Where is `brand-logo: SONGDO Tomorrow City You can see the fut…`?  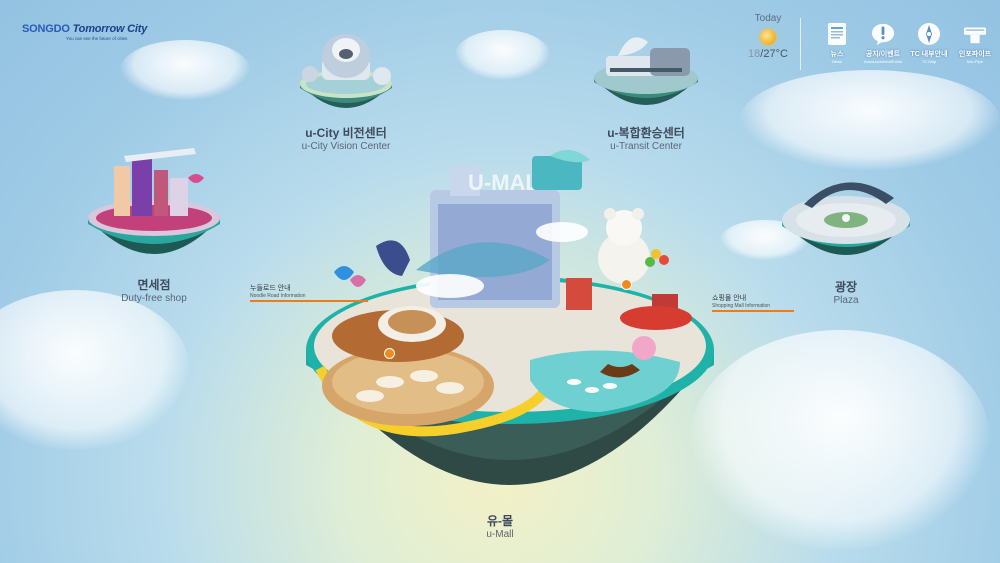 brand-logo: SONGDO Tomorrow City You can see the fut… is located at coordinates (84, 32).